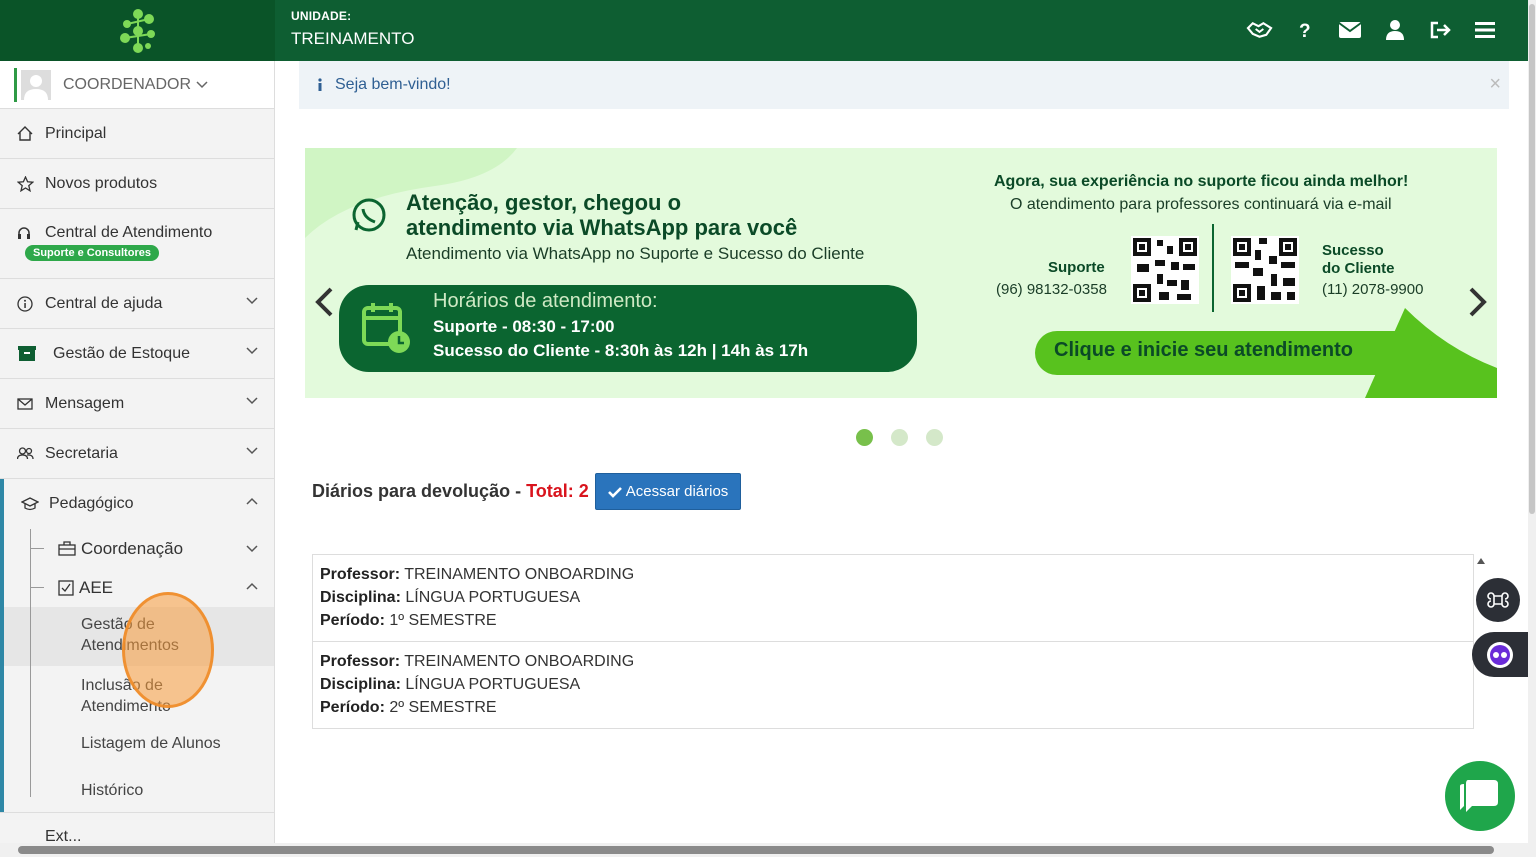 Image resolution: width=1536 pixels, height=857 pixels. Describe the element at coordinates (139, 753) in the screenshot. I see `sidebar-item-listagem-alunos: Listagem de Alunos` at that location.